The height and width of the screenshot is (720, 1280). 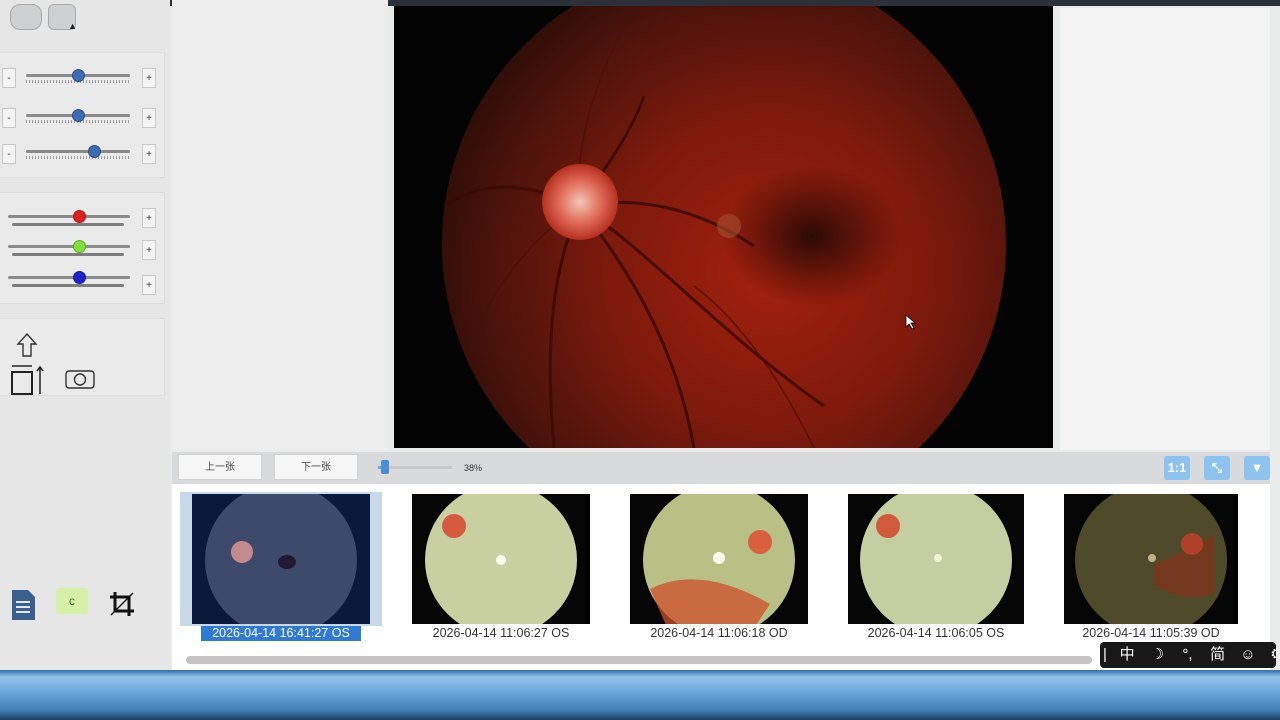 What do you see at coordinates (1157, 655) in the screenshot?
I see `moon-icon: ☽` at bounding box center [1157, 655].